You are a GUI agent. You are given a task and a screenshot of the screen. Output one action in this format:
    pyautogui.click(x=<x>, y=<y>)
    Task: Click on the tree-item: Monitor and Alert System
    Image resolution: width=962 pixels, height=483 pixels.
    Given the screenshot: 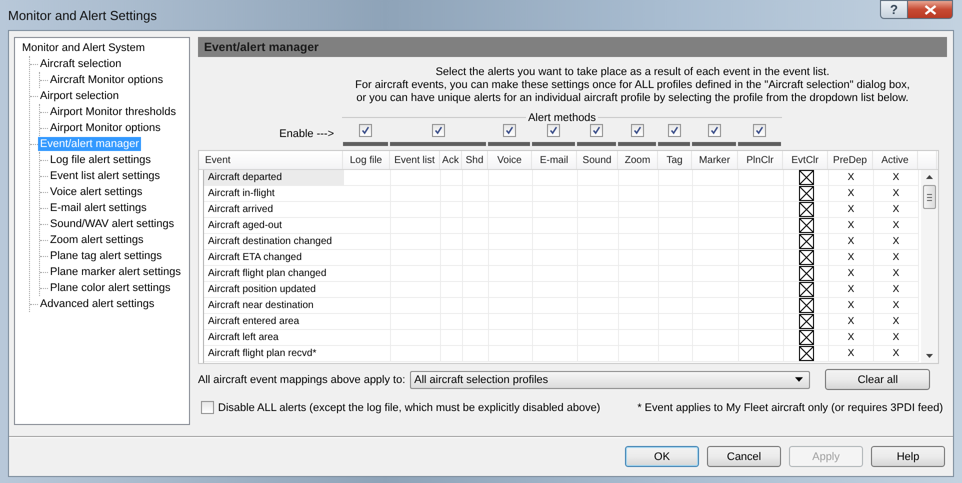 What is the action you would take?
    pyautogui.click(x=83, y=48)
    